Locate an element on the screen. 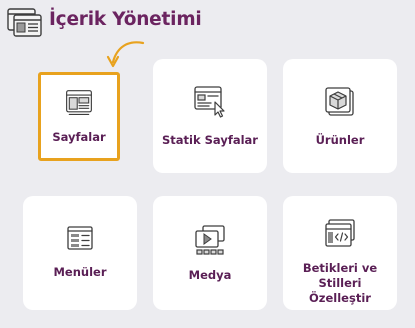 Image resolution: width=415 pixels, height=328 pixels. code-window-icon is located at coordinates (340, 233).